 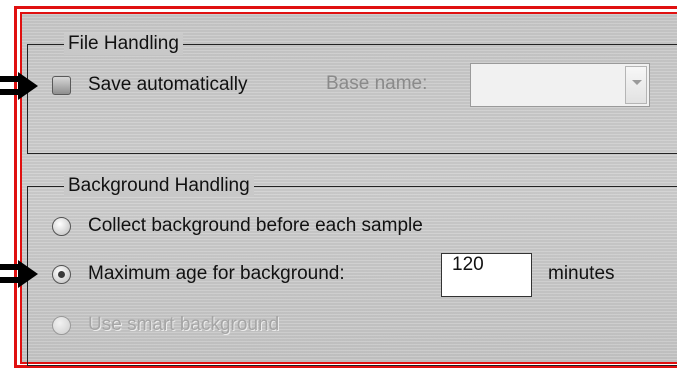 I want to click on base-name-label: Base name:, so click(x=377, y=83).